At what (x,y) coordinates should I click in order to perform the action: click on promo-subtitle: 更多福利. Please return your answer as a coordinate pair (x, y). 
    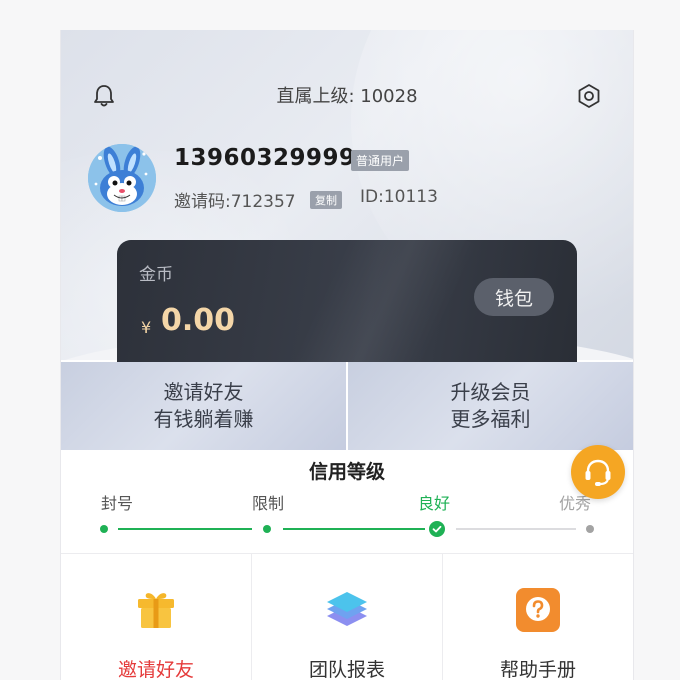
    Looking at the image, I should click on (490, 419).